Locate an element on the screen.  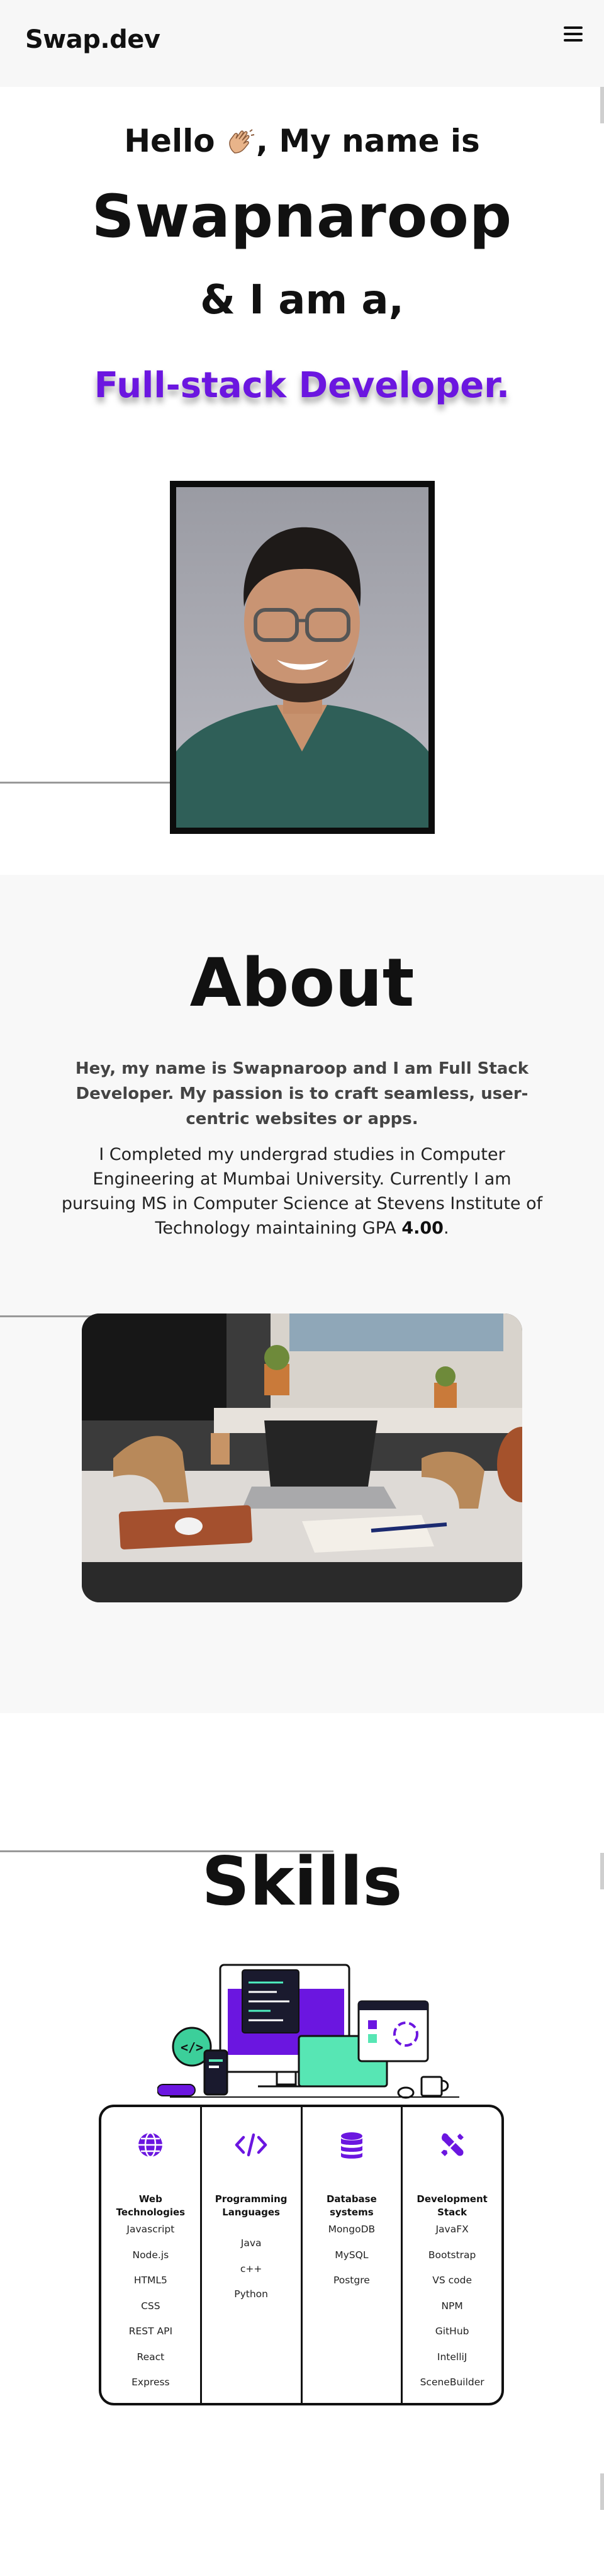
decorative-line is located at coordinates (87, 783).